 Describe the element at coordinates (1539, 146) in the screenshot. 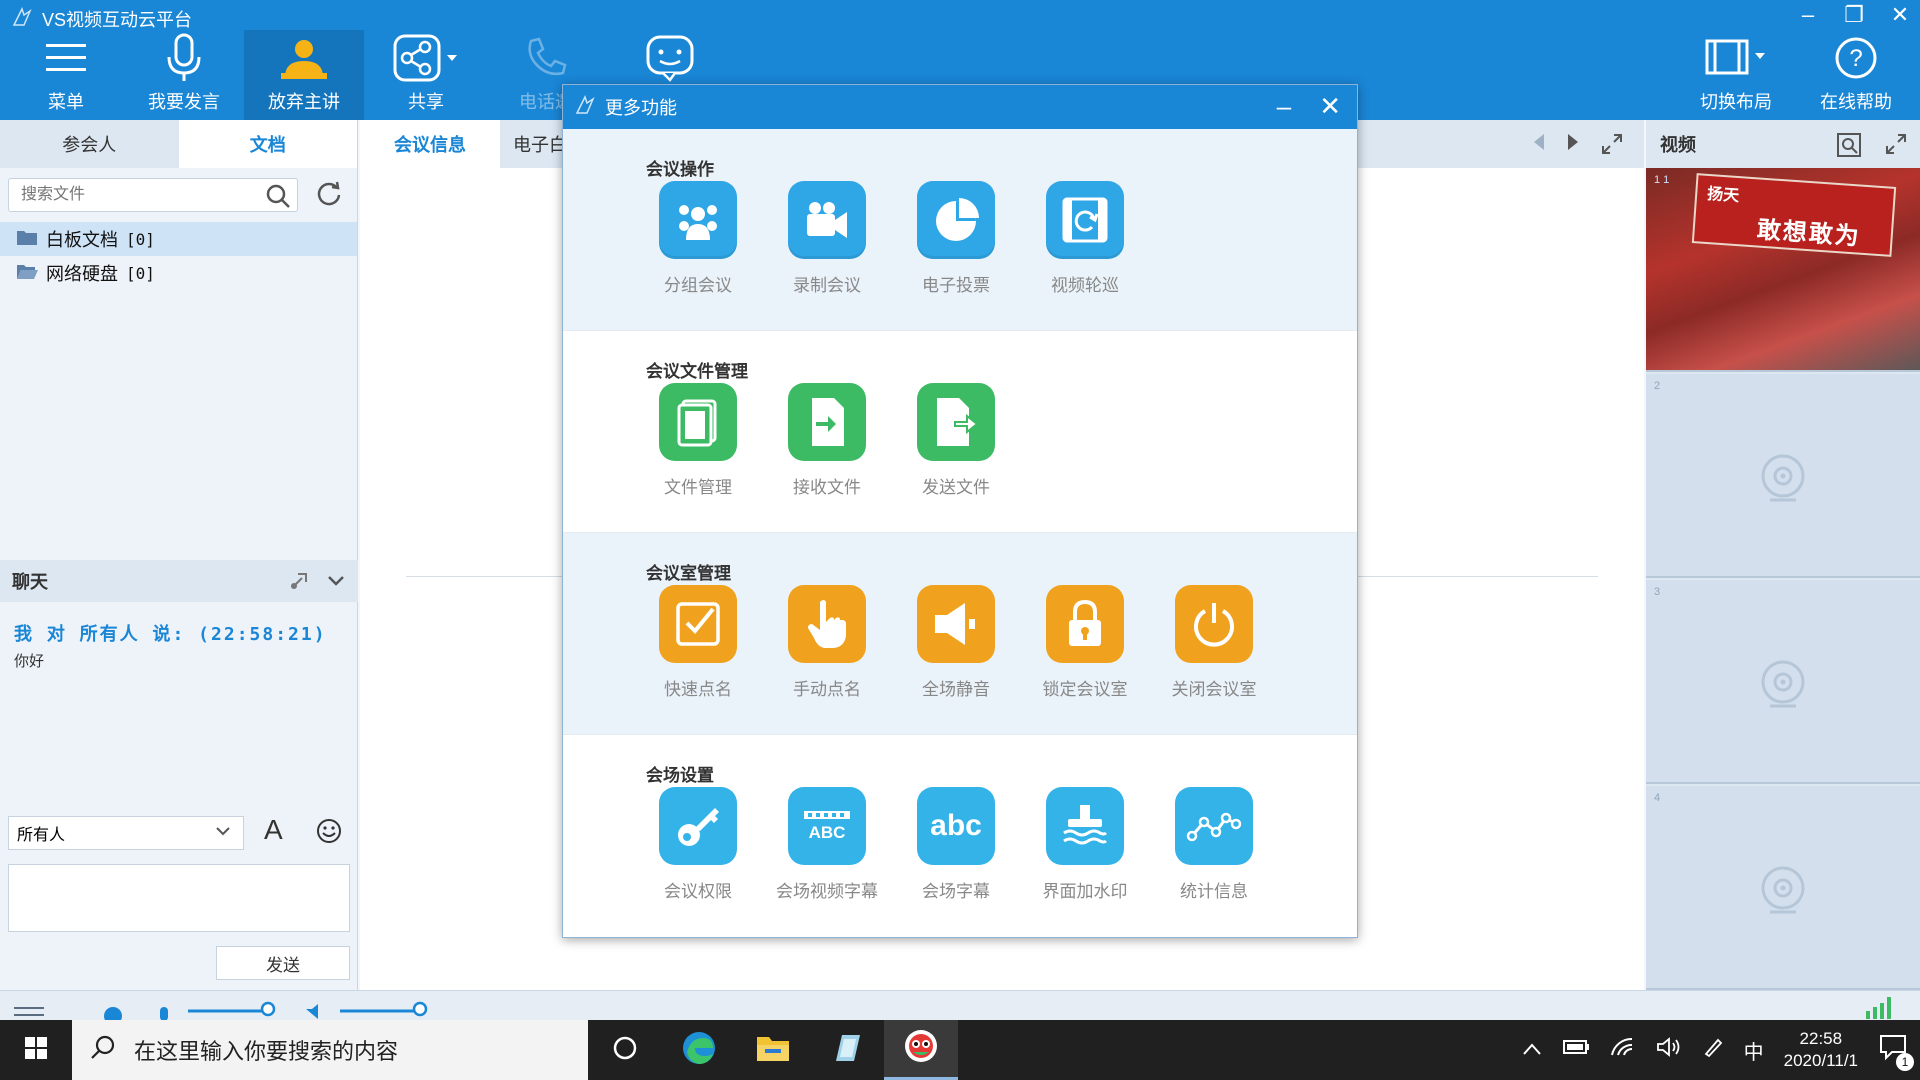

I see `prev-icon` at that location.